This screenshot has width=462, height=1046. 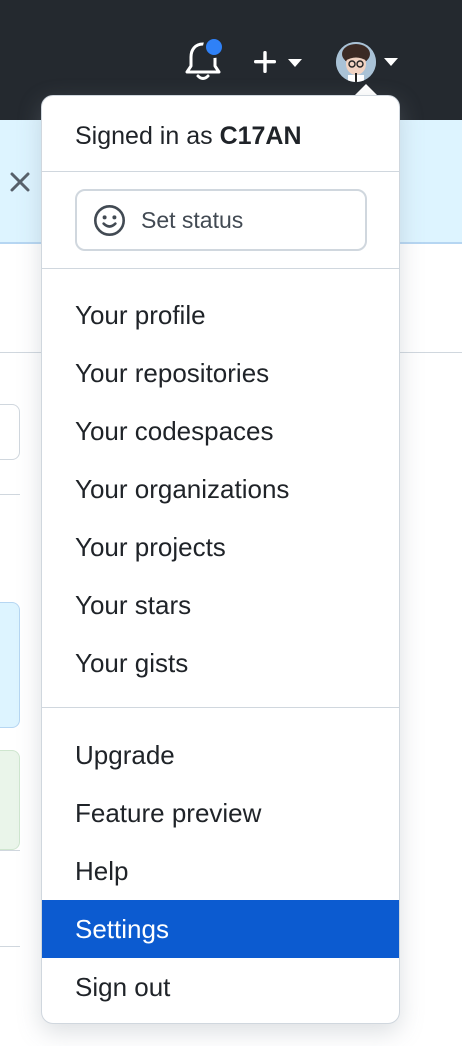 I want to click on set-status-label: Set status, so click(x=192, y=220).